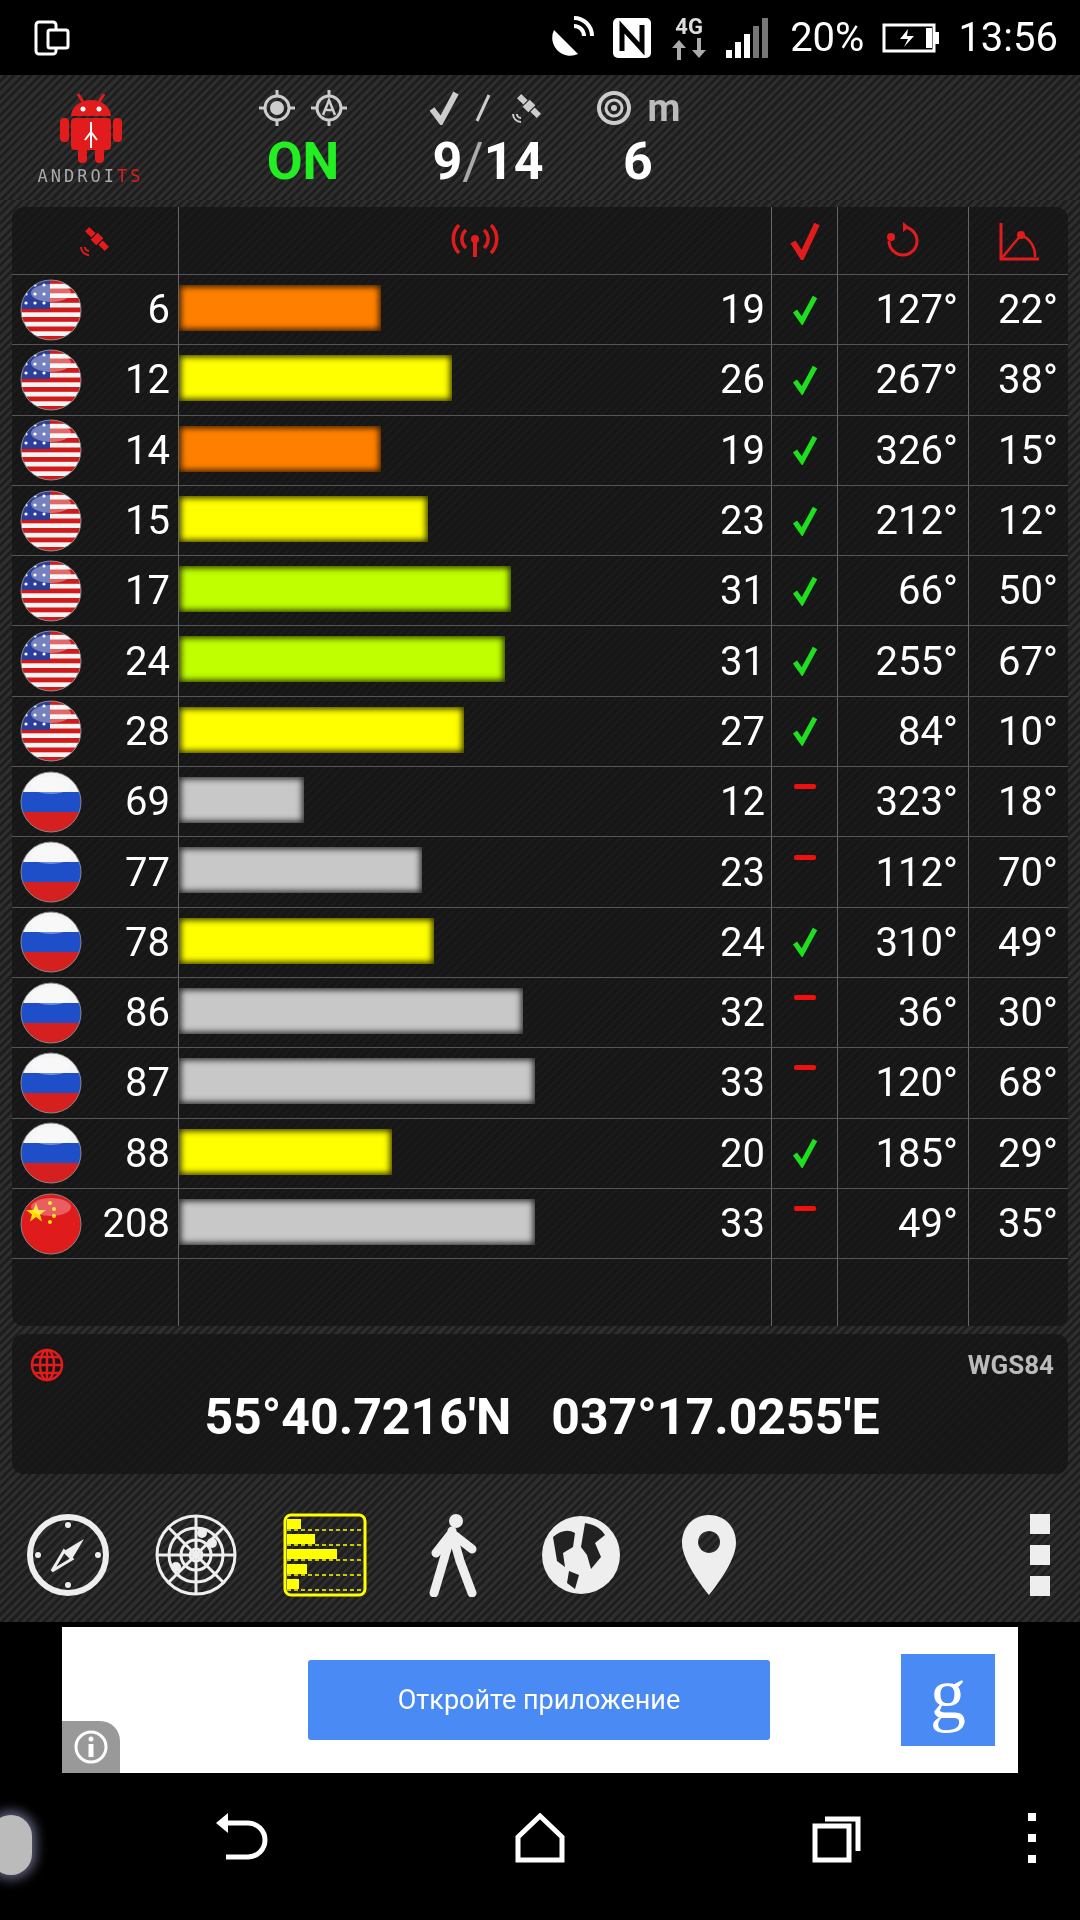  What do you see at coordinates (1028, 802) in the screenshot?
I see `elevation-value: 18°` at bounding box center [1028, 802].